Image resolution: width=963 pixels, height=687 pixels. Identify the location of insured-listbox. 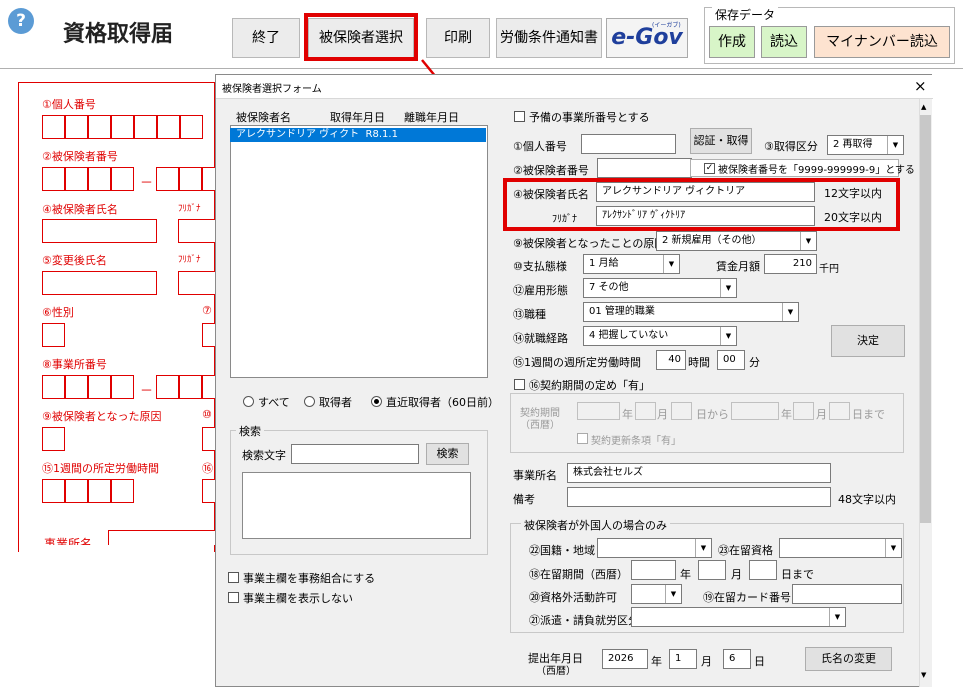
(359, 251).